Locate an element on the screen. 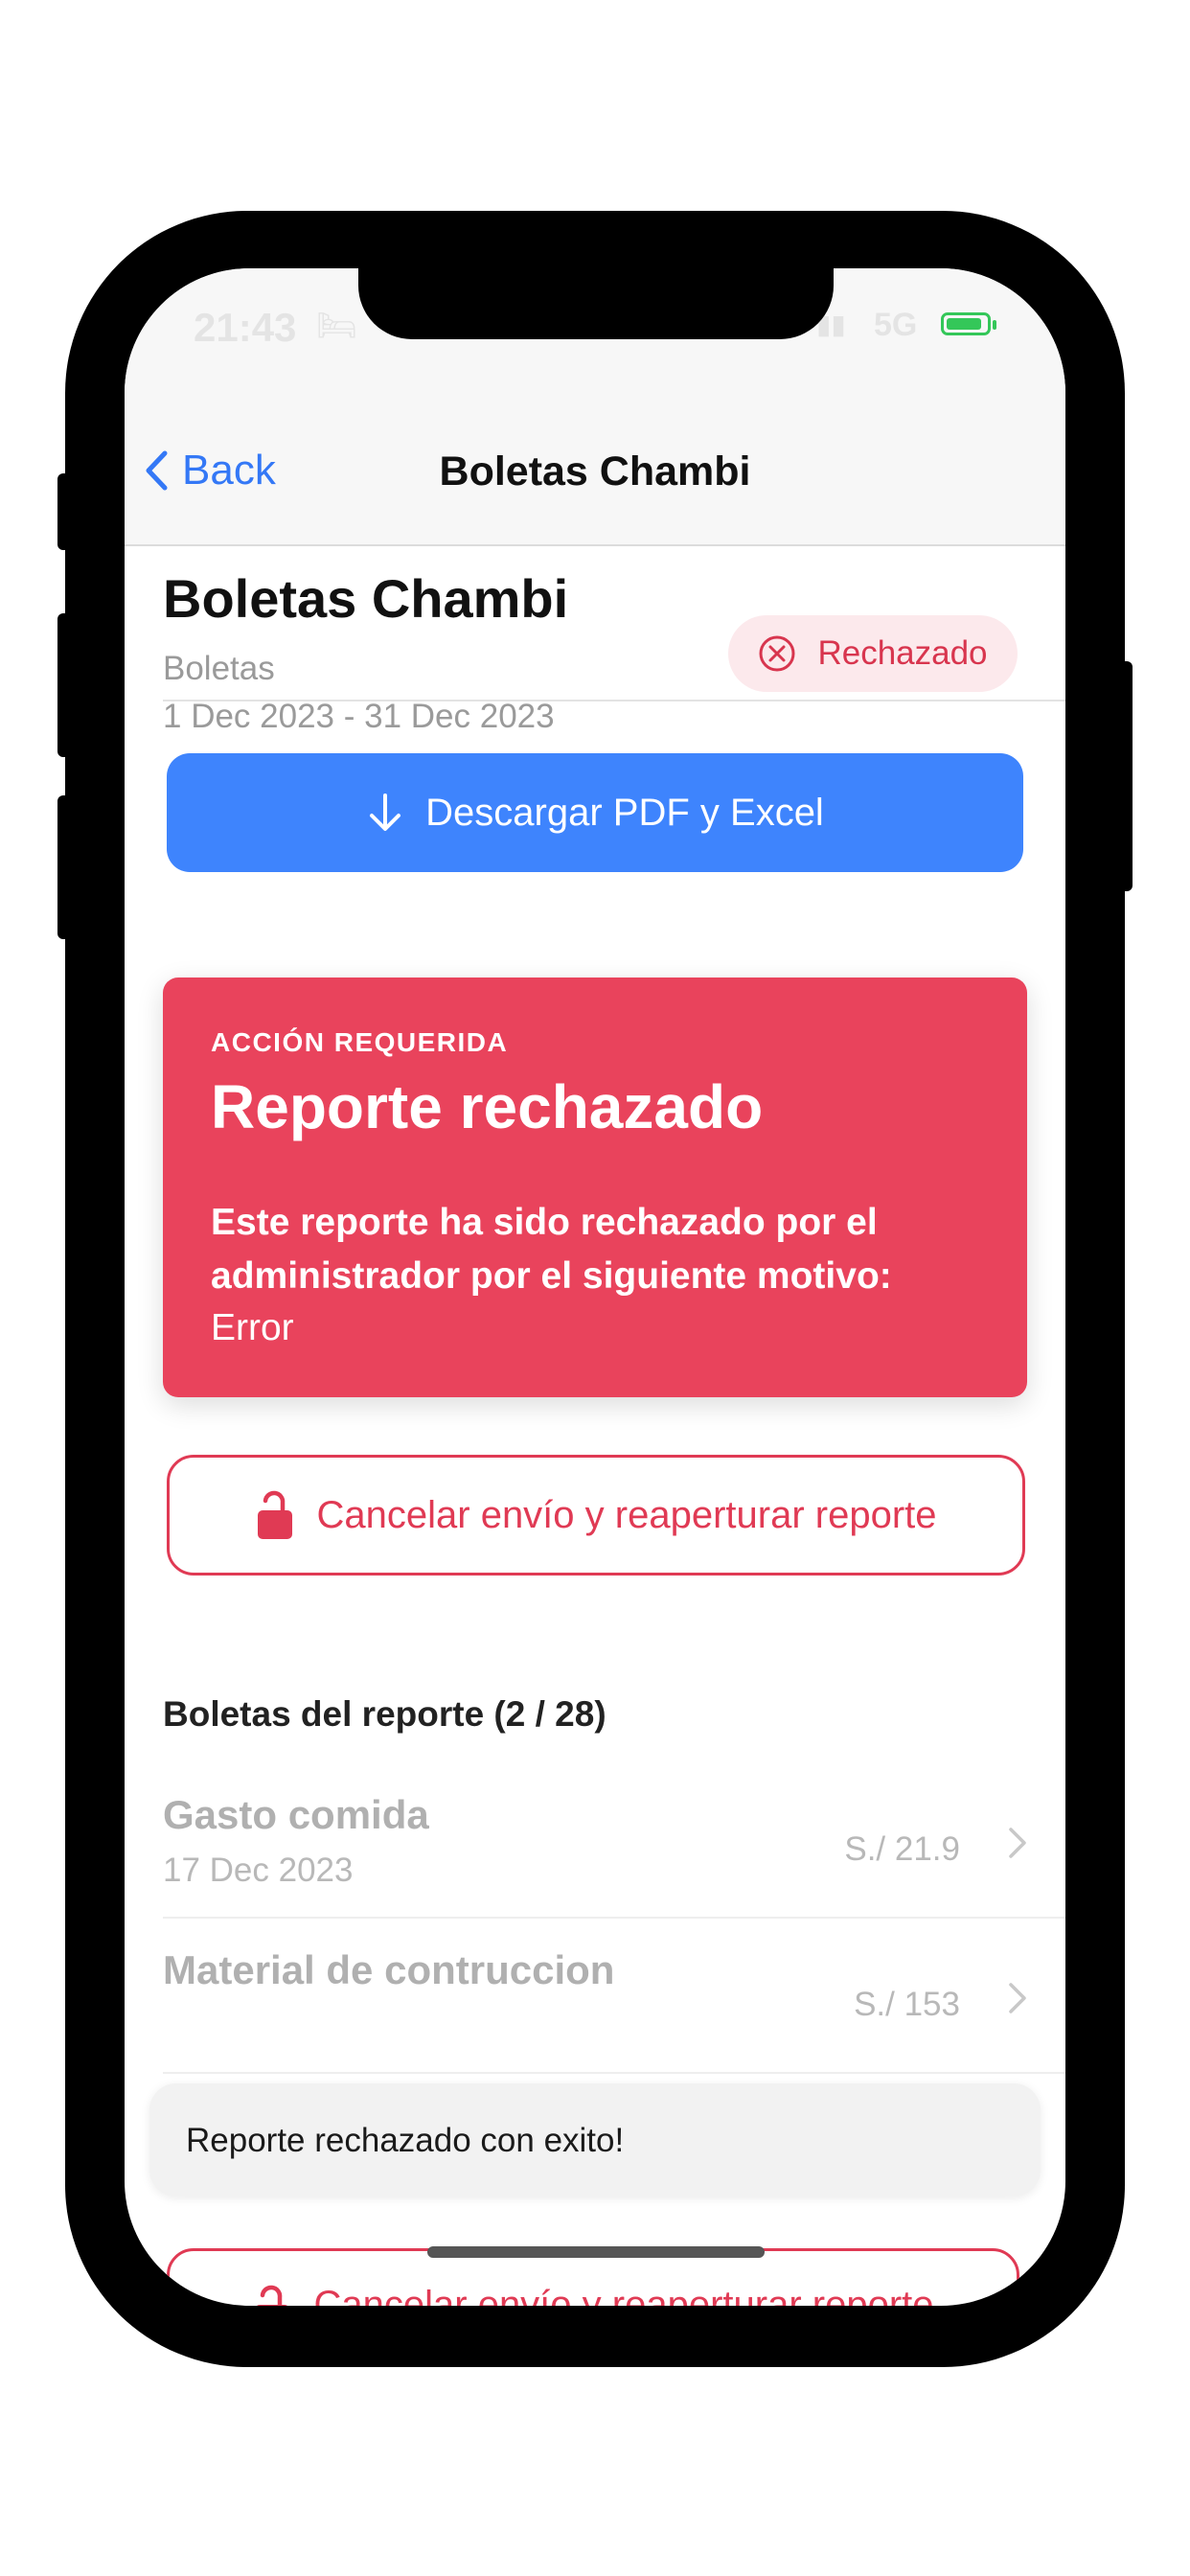  sleep-focus-icon: 🛏 is located at coordinates (337, 326).